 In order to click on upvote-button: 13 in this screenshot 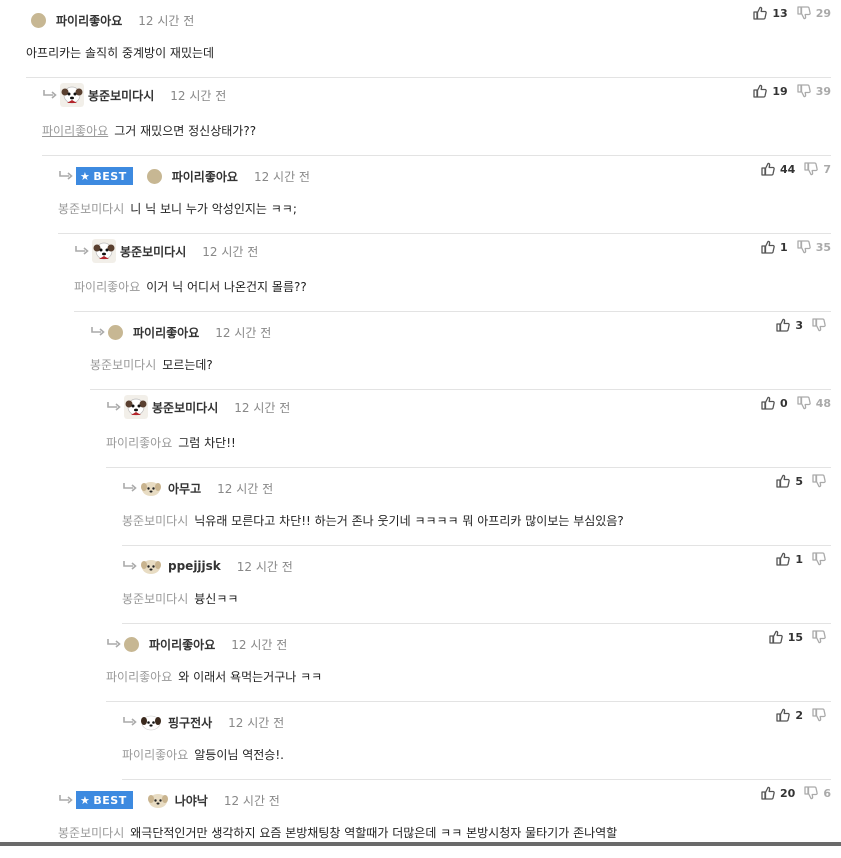, I will do `click(770, 13)`.